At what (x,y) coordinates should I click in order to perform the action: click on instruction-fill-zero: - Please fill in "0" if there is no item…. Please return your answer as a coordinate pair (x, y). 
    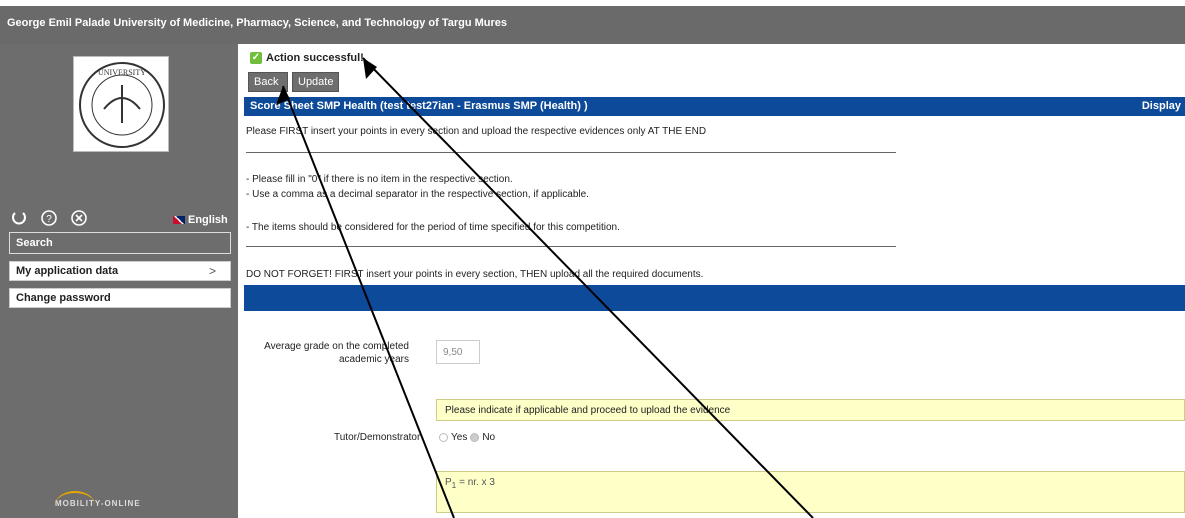
    Looking at the image, I should click on (379, 179).